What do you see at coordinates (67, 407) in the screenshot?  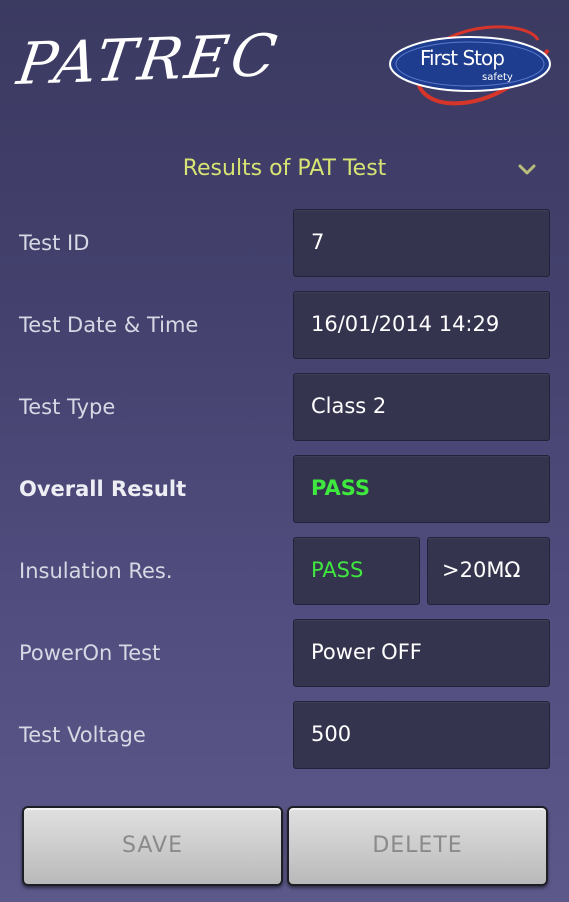 I see `test-type-label: Test Type` at bounding box center [67, 407].